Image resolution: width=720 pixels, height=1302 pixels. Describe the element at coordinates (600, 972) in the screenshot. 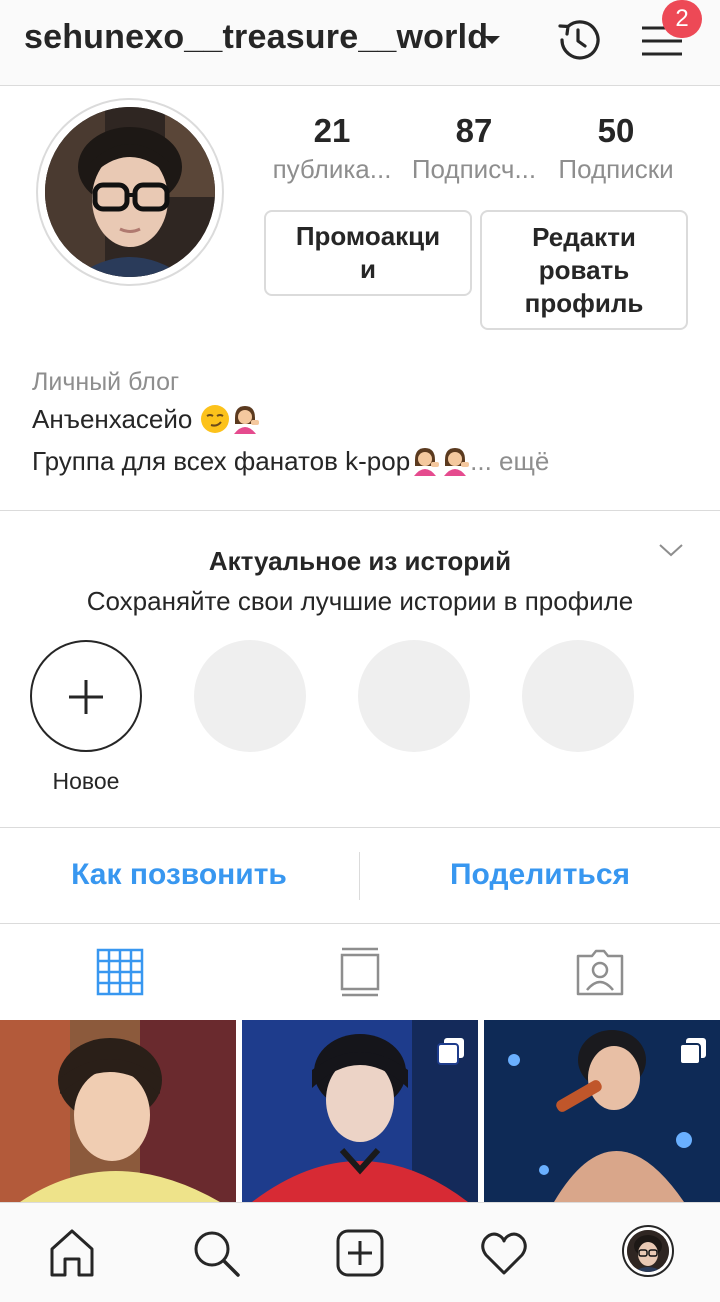

I see `tagged-icon` at that location.